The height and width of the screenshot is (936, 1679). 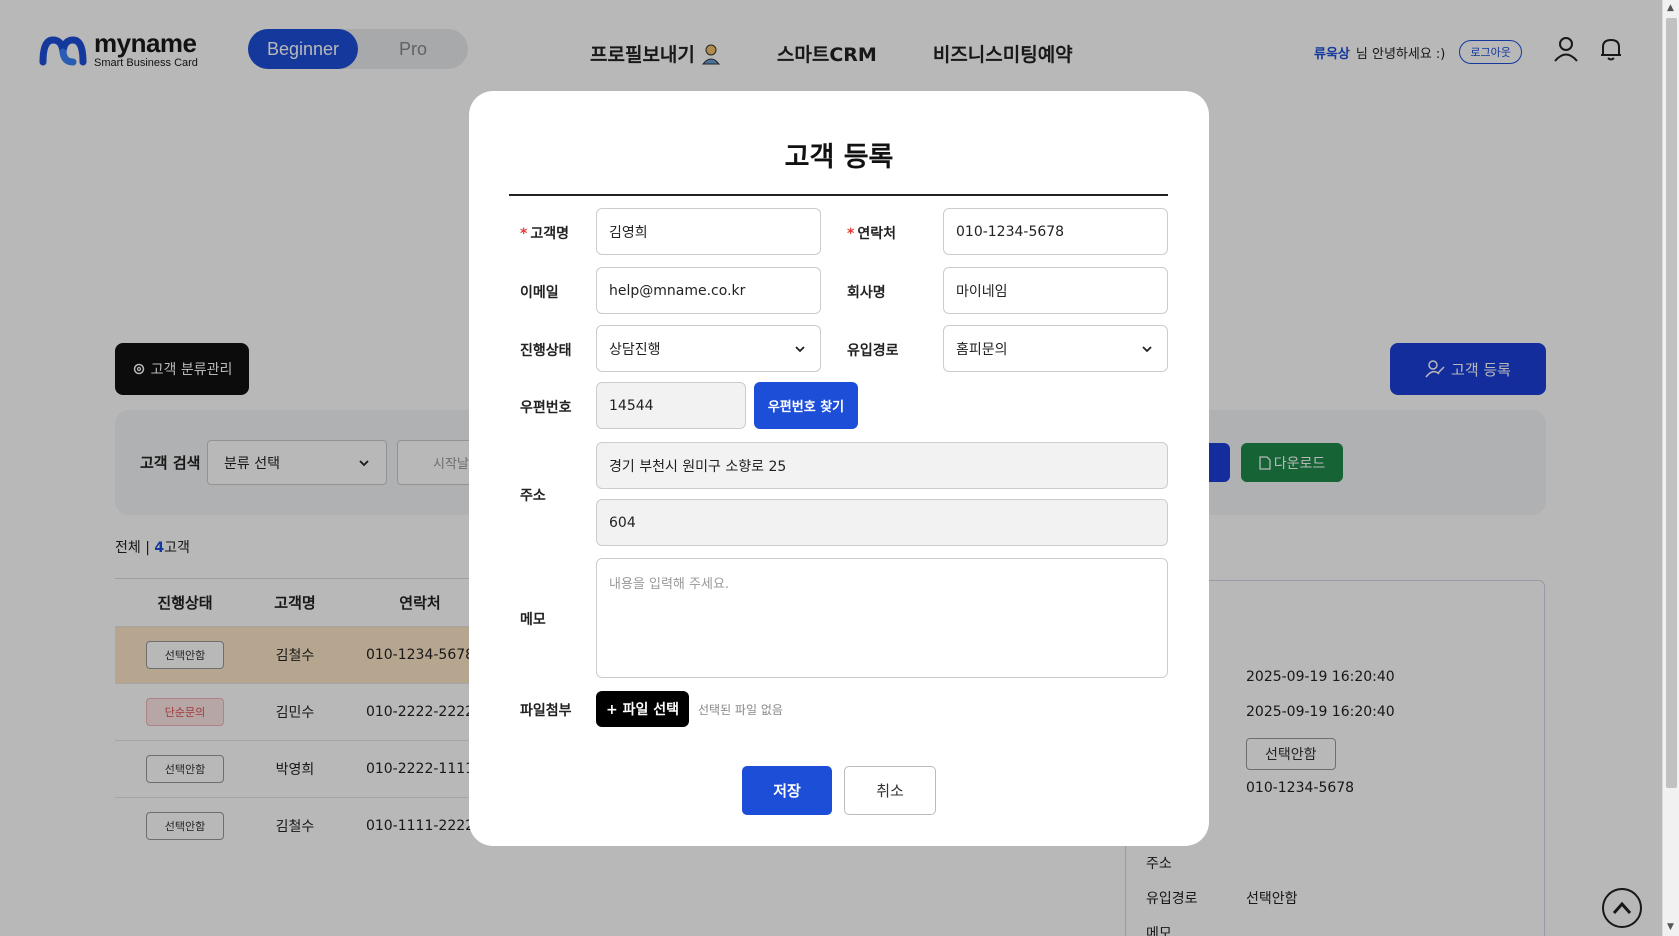 I want to click on status-select: 상담진행, so click(x=708, y=348).